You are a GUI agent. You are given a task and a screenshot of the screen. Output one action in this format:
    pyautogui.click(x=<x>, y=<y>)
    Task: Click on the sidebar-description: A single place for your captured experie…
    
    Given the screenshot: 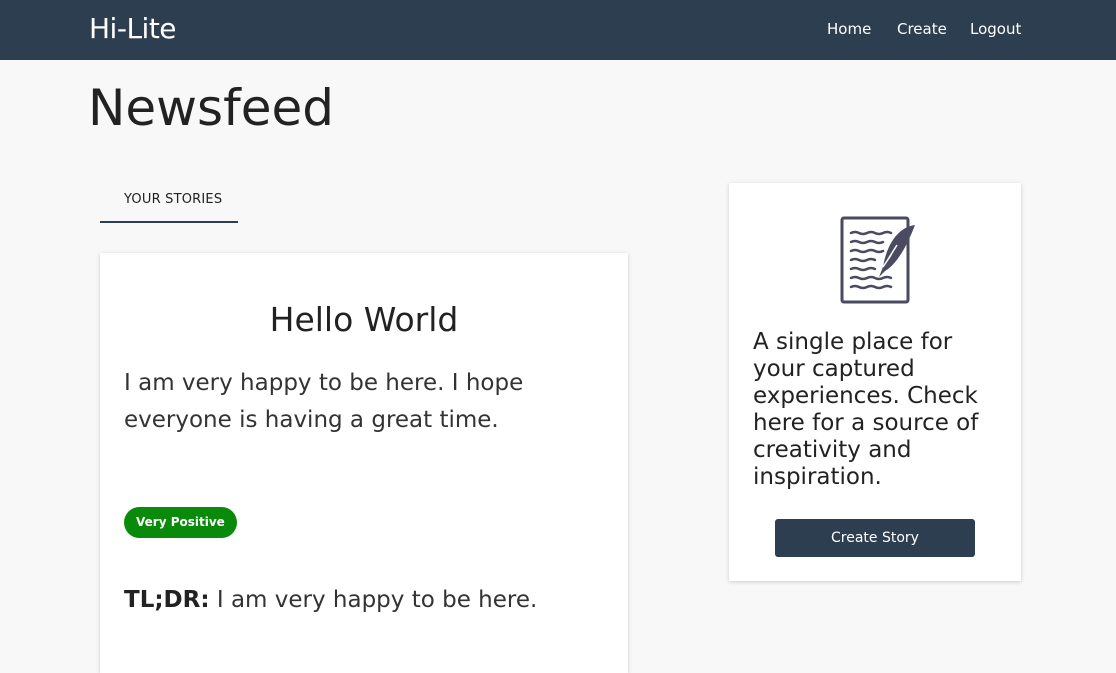 What is the action you would take?
    pyautogui.click(x=866, y=409)
    